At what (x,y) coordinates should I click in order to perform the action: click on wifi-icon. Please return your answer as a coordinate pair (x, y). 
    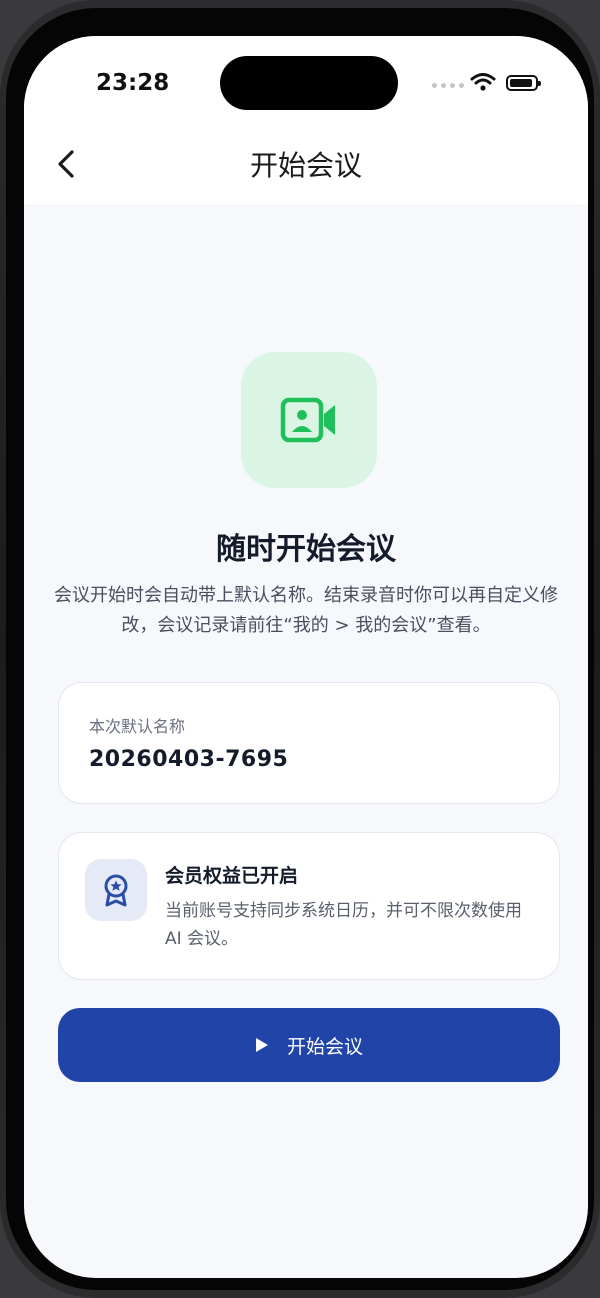
    Looking at the image, I should click on (483, 82).